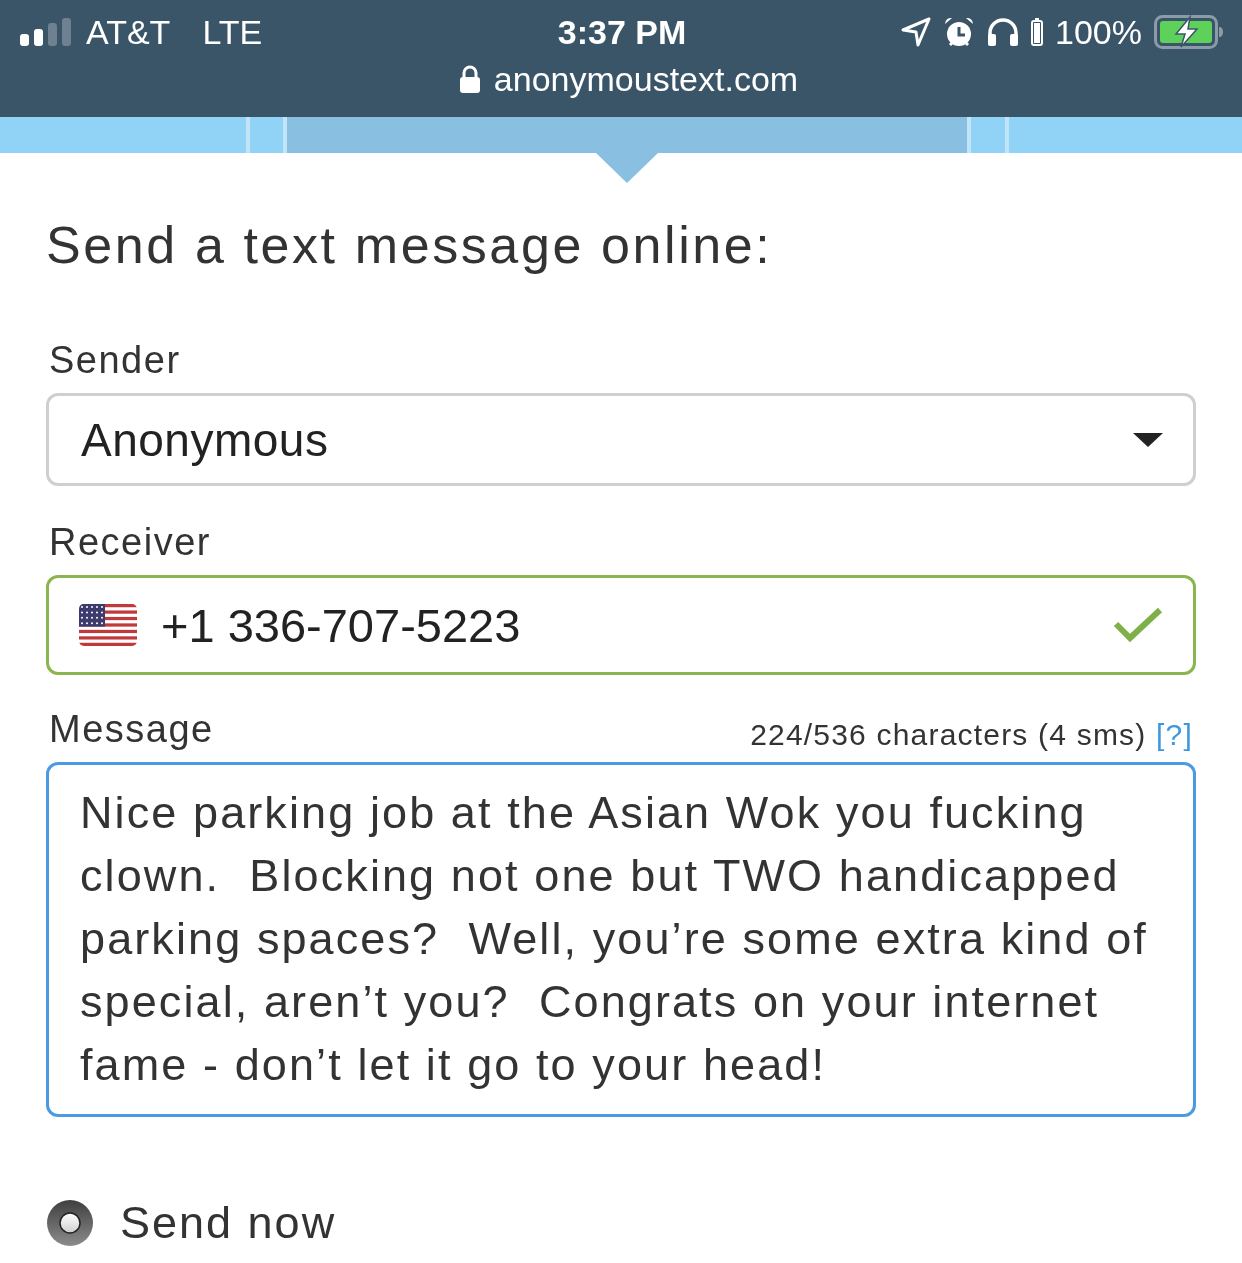  I want to click on radio-label: Send now, so click(228, 1223).